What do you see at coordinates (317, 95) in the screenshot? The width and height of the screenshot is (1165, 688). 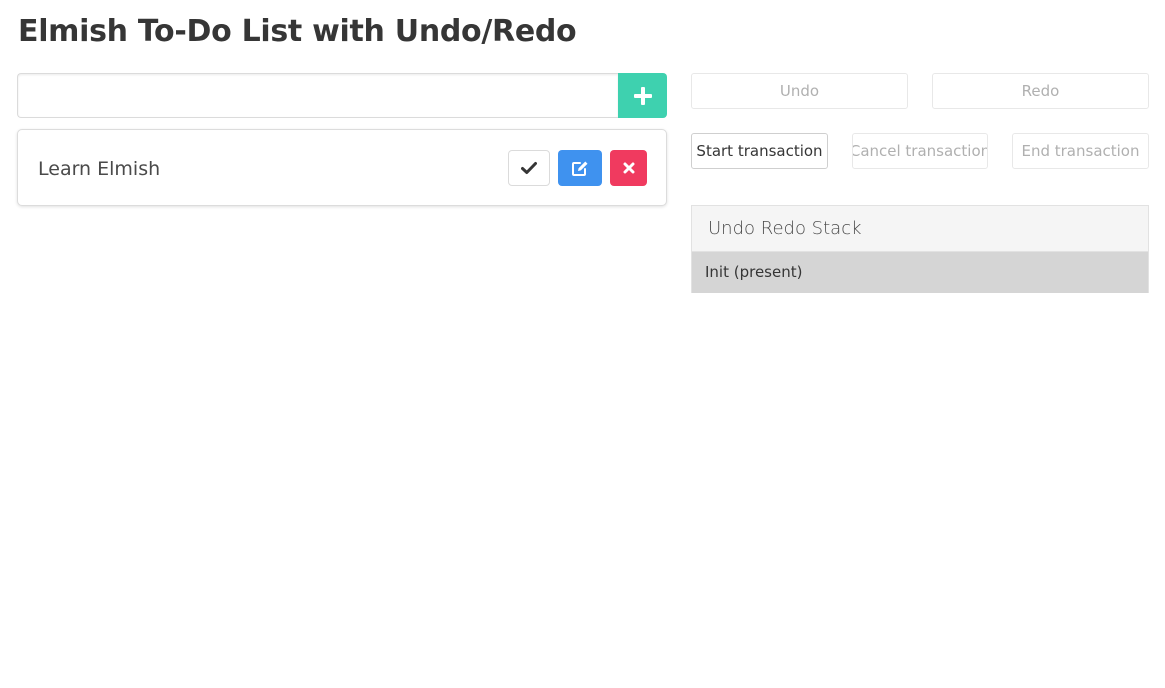 I see `todo-input` at bounding box center [317, 95].